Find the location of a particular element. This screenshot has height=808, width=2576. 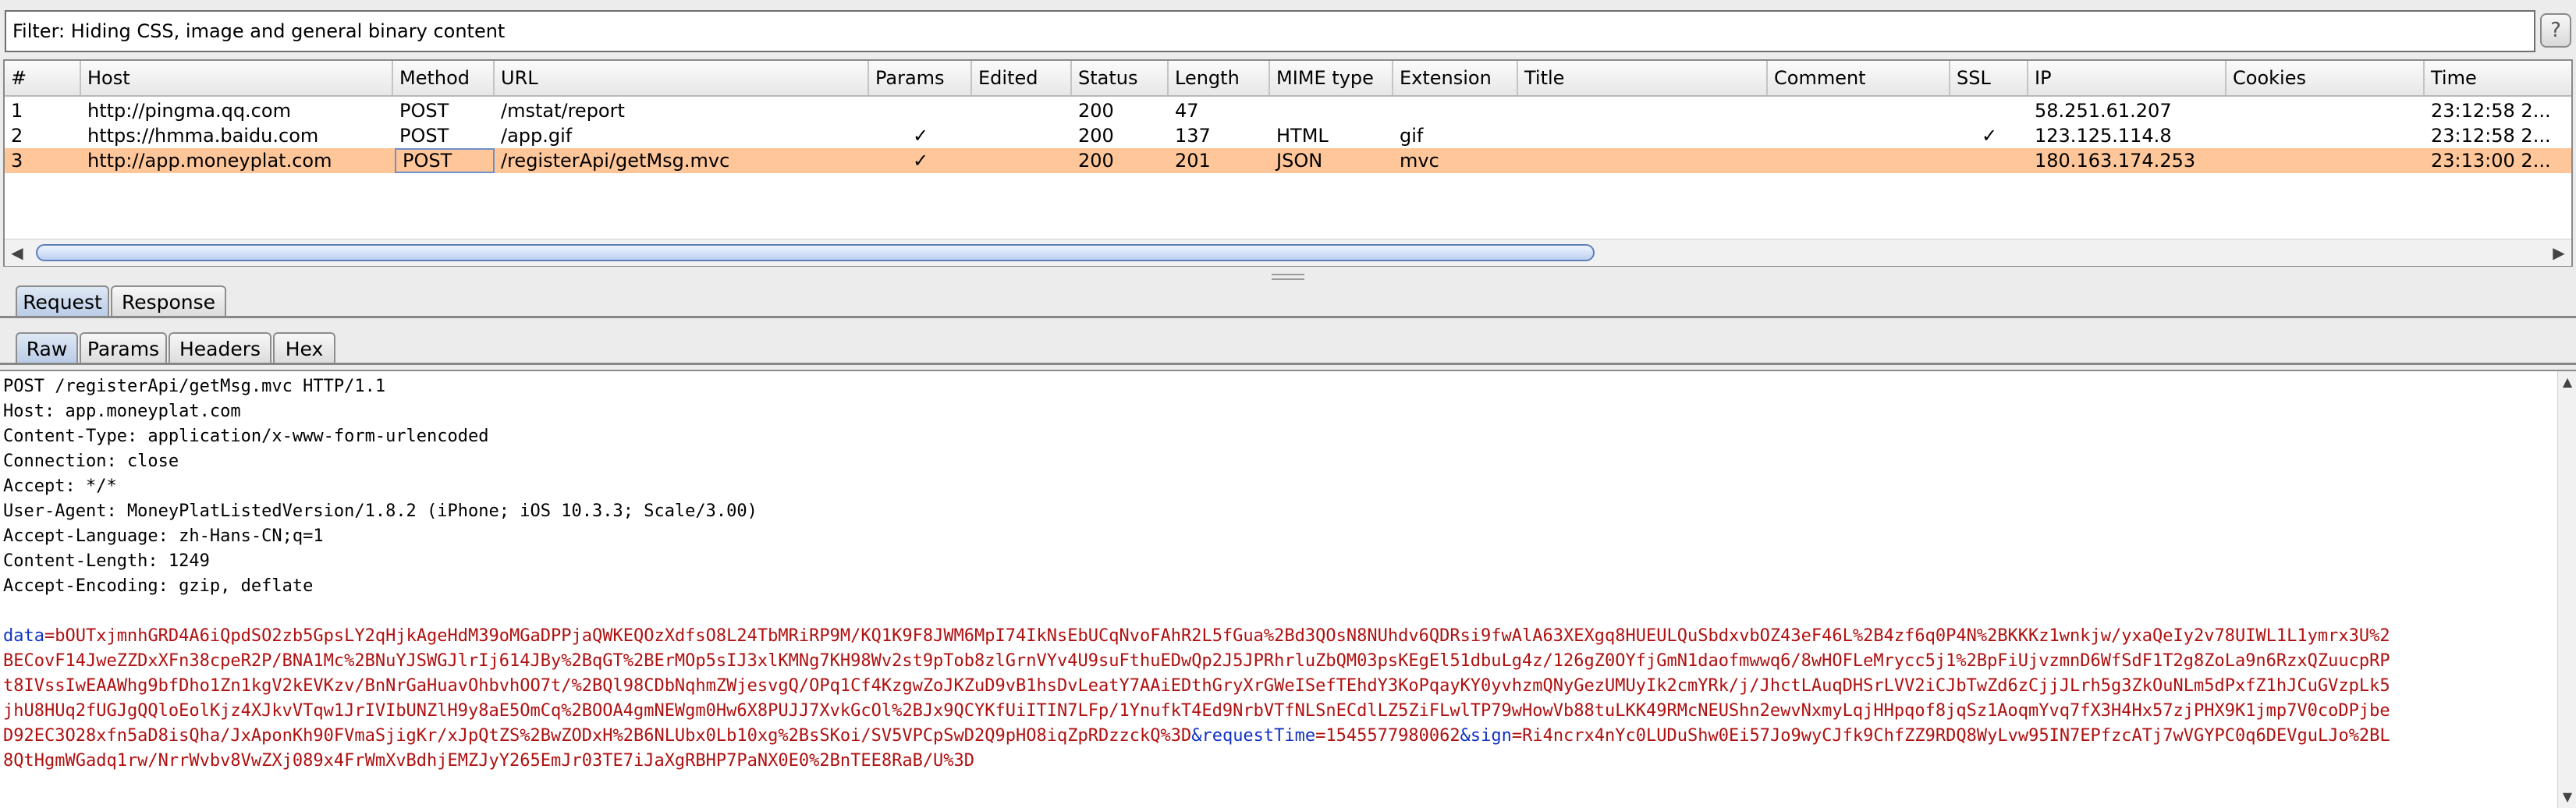

cell-ip: 123.125.114.8 is located at coordinates (2103, 136).